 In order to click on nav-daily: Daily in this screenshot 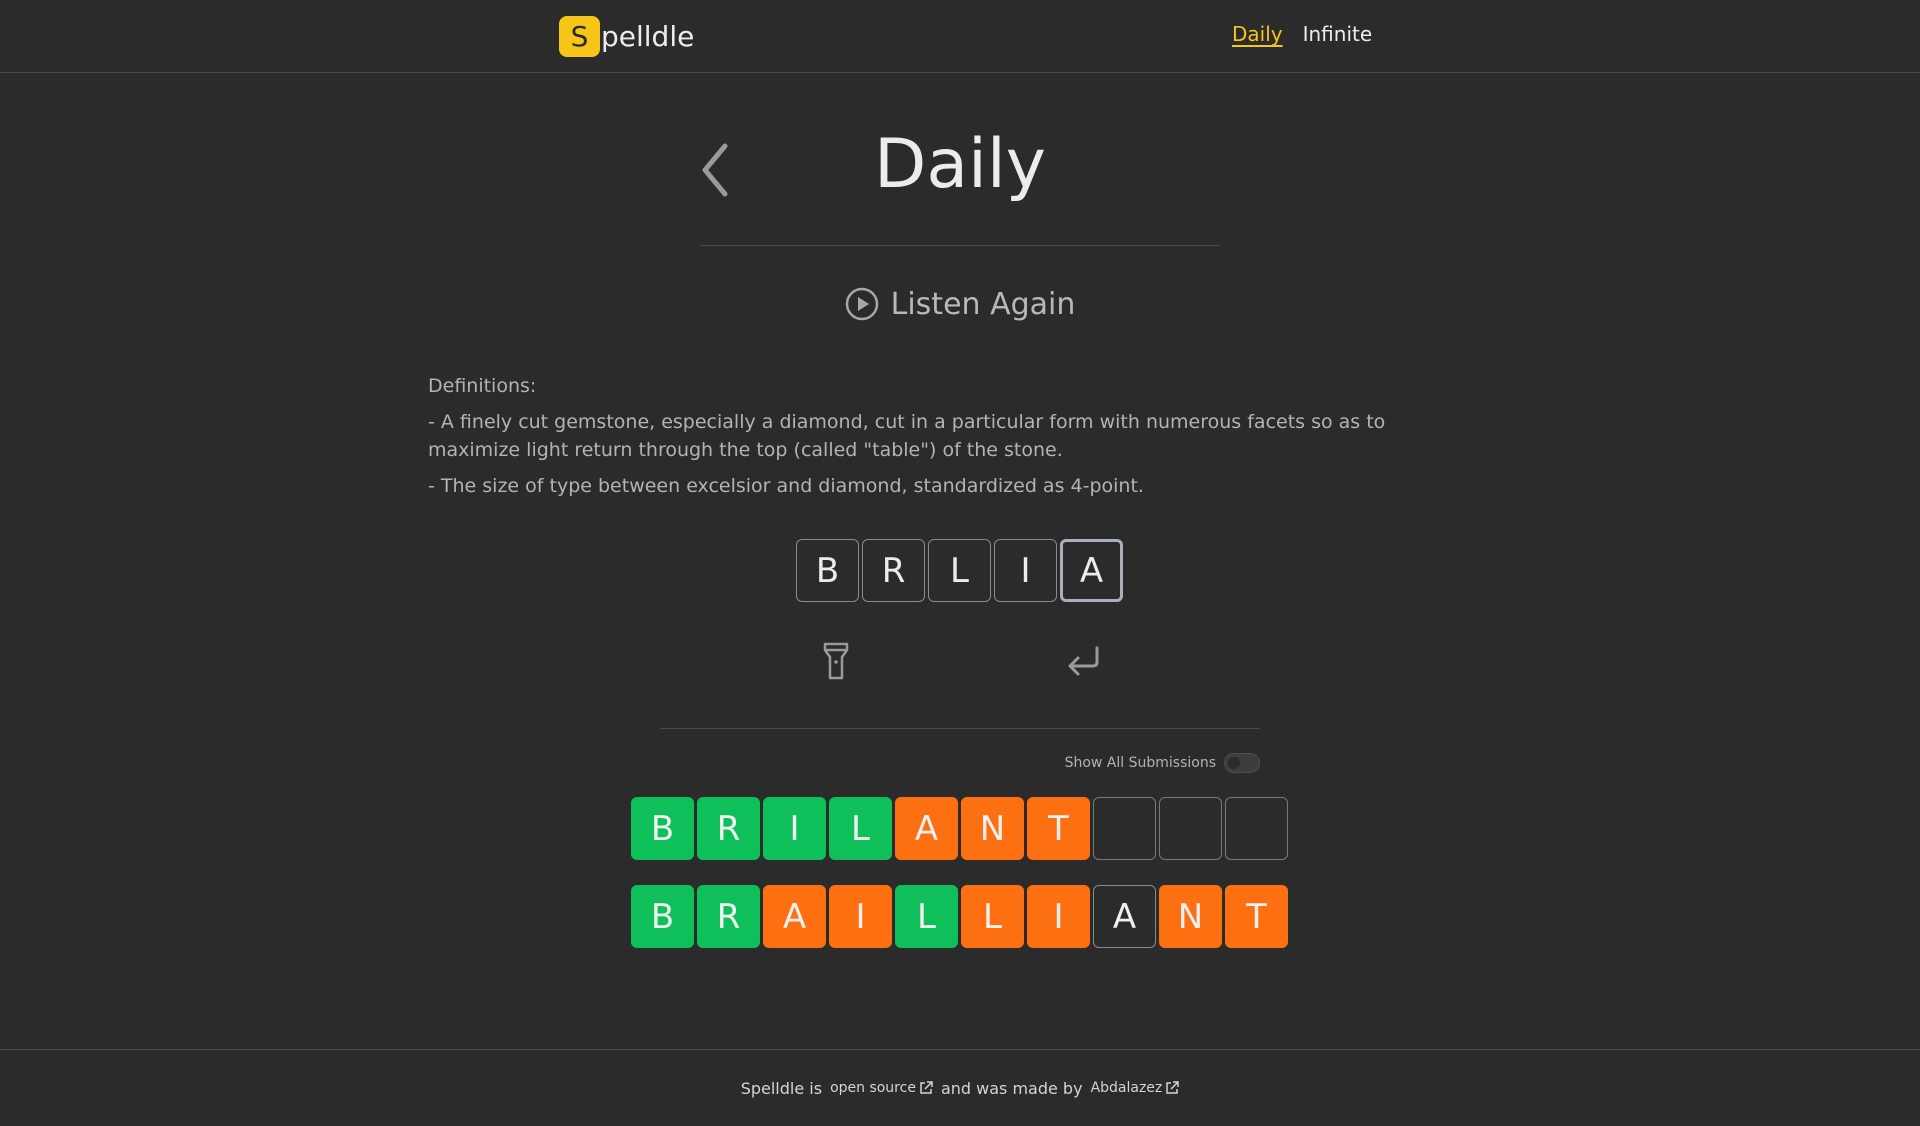, I will do `click(1257, 34)`.